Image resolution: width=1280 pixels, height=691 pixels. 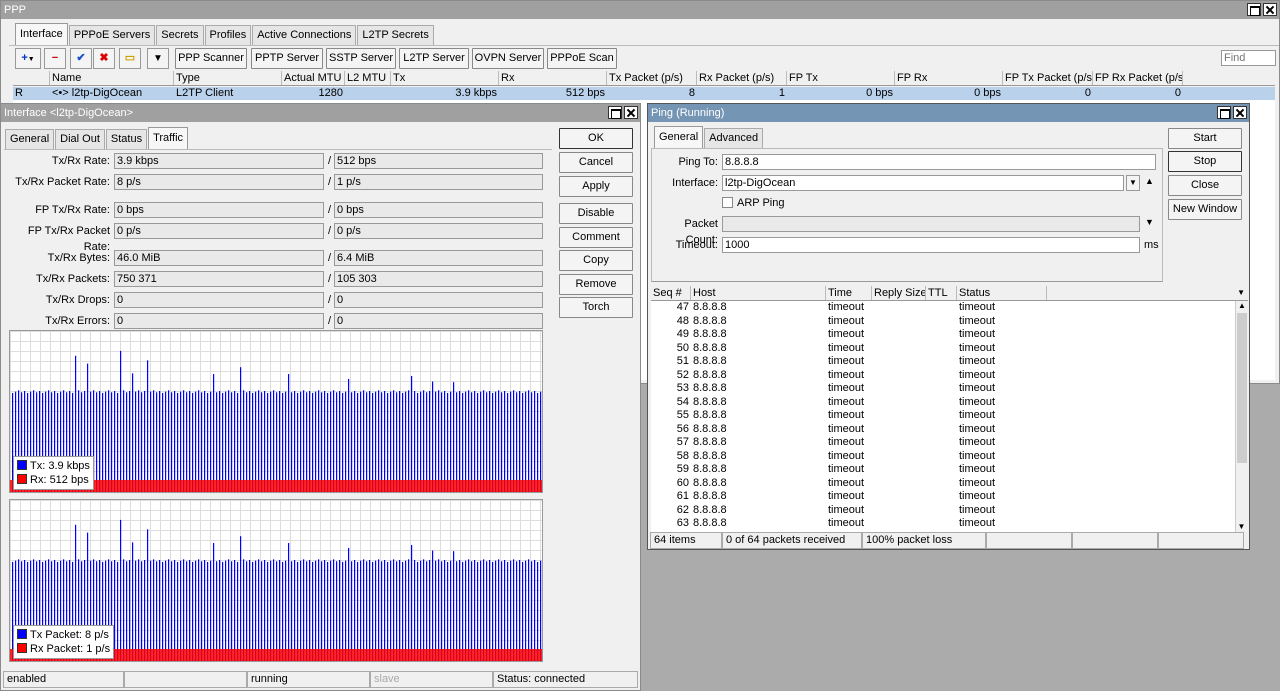 What do you see at coordinates (55, 58) in the screenshot?
I see `remove-button: −` at bounding box center [55, 58].